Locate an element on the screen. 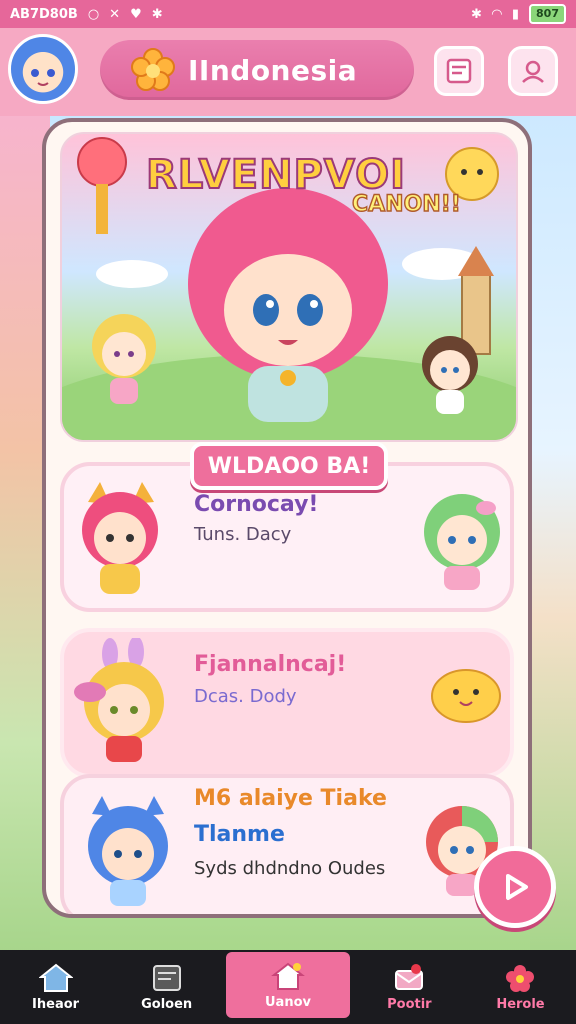 The width and height of the screenshot is (576, 1024). list-item: Fjannalncaj! Dcas. Dody is located at coordinates (287, 703).